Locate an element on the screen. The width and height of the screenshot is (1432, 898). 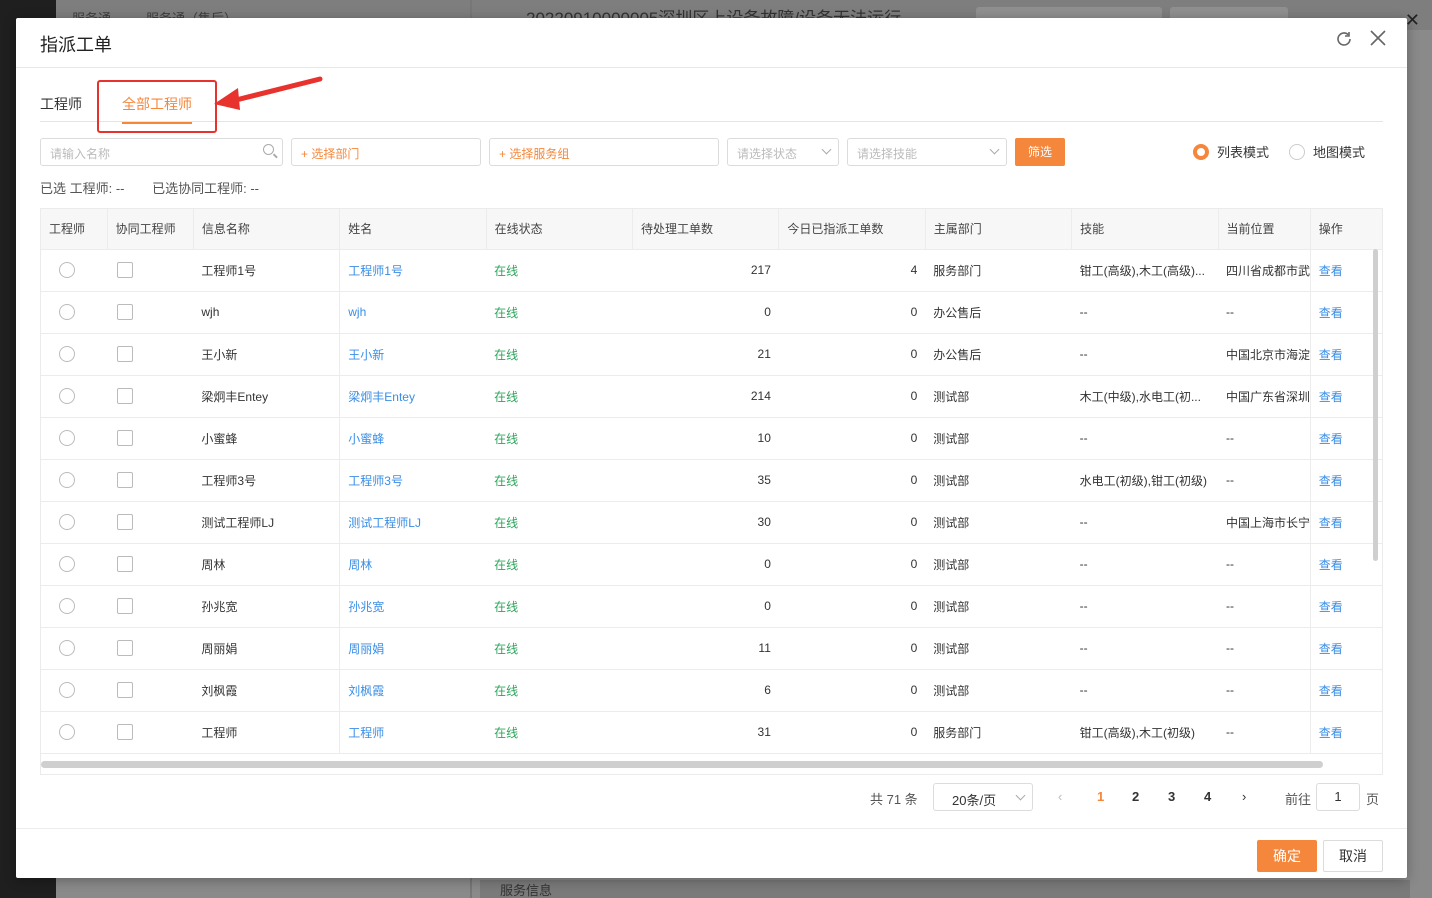
info-name-cell: 小蜜蜂 is located at coordinates (267, 438).